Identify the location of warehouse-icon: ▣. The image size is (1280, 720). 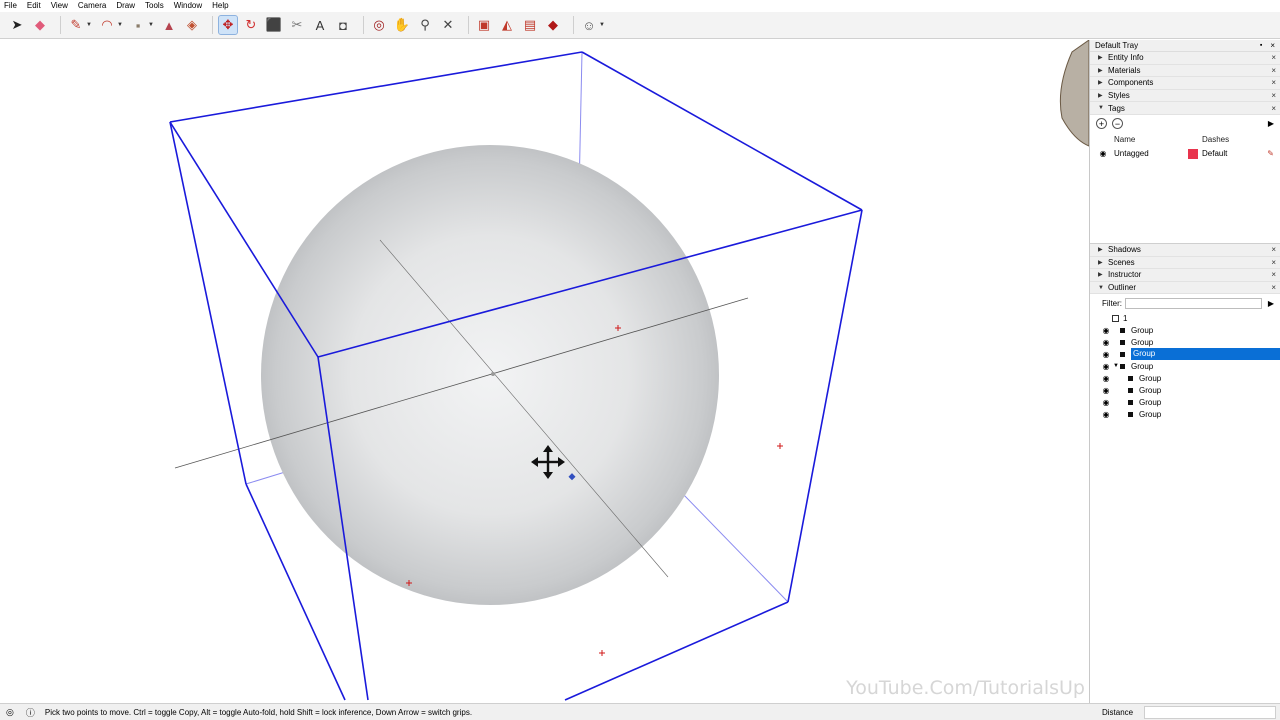
(484, 24).